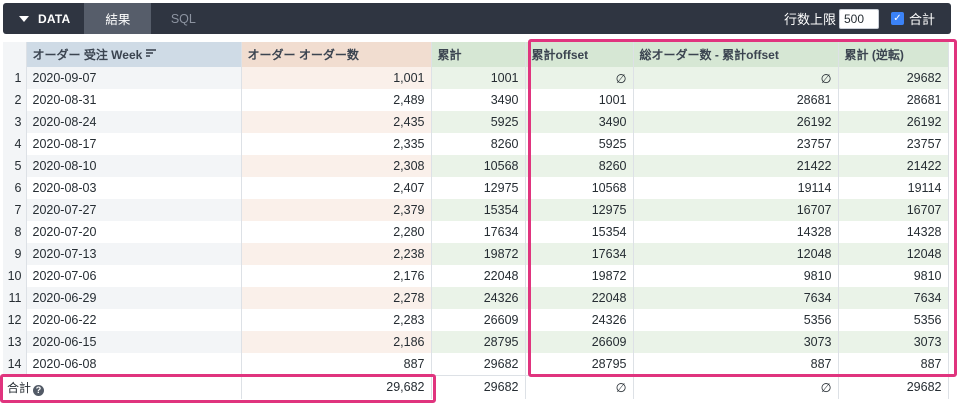  Describe the element at coordinates (134, 210) in the screenshot. I see `cell-week: 2020-07-27` at that location.